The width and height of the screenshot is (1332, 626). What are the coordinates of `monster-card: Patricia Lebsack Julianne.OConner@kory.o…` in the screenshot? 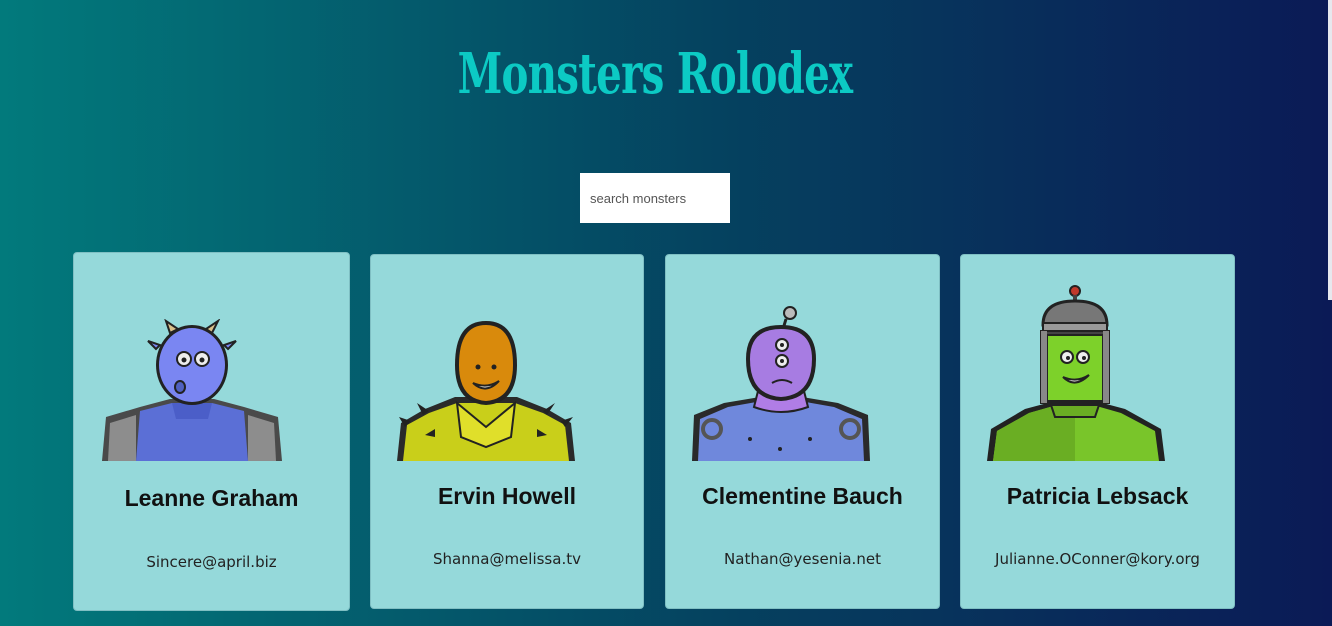 It's located at (1097, 431).